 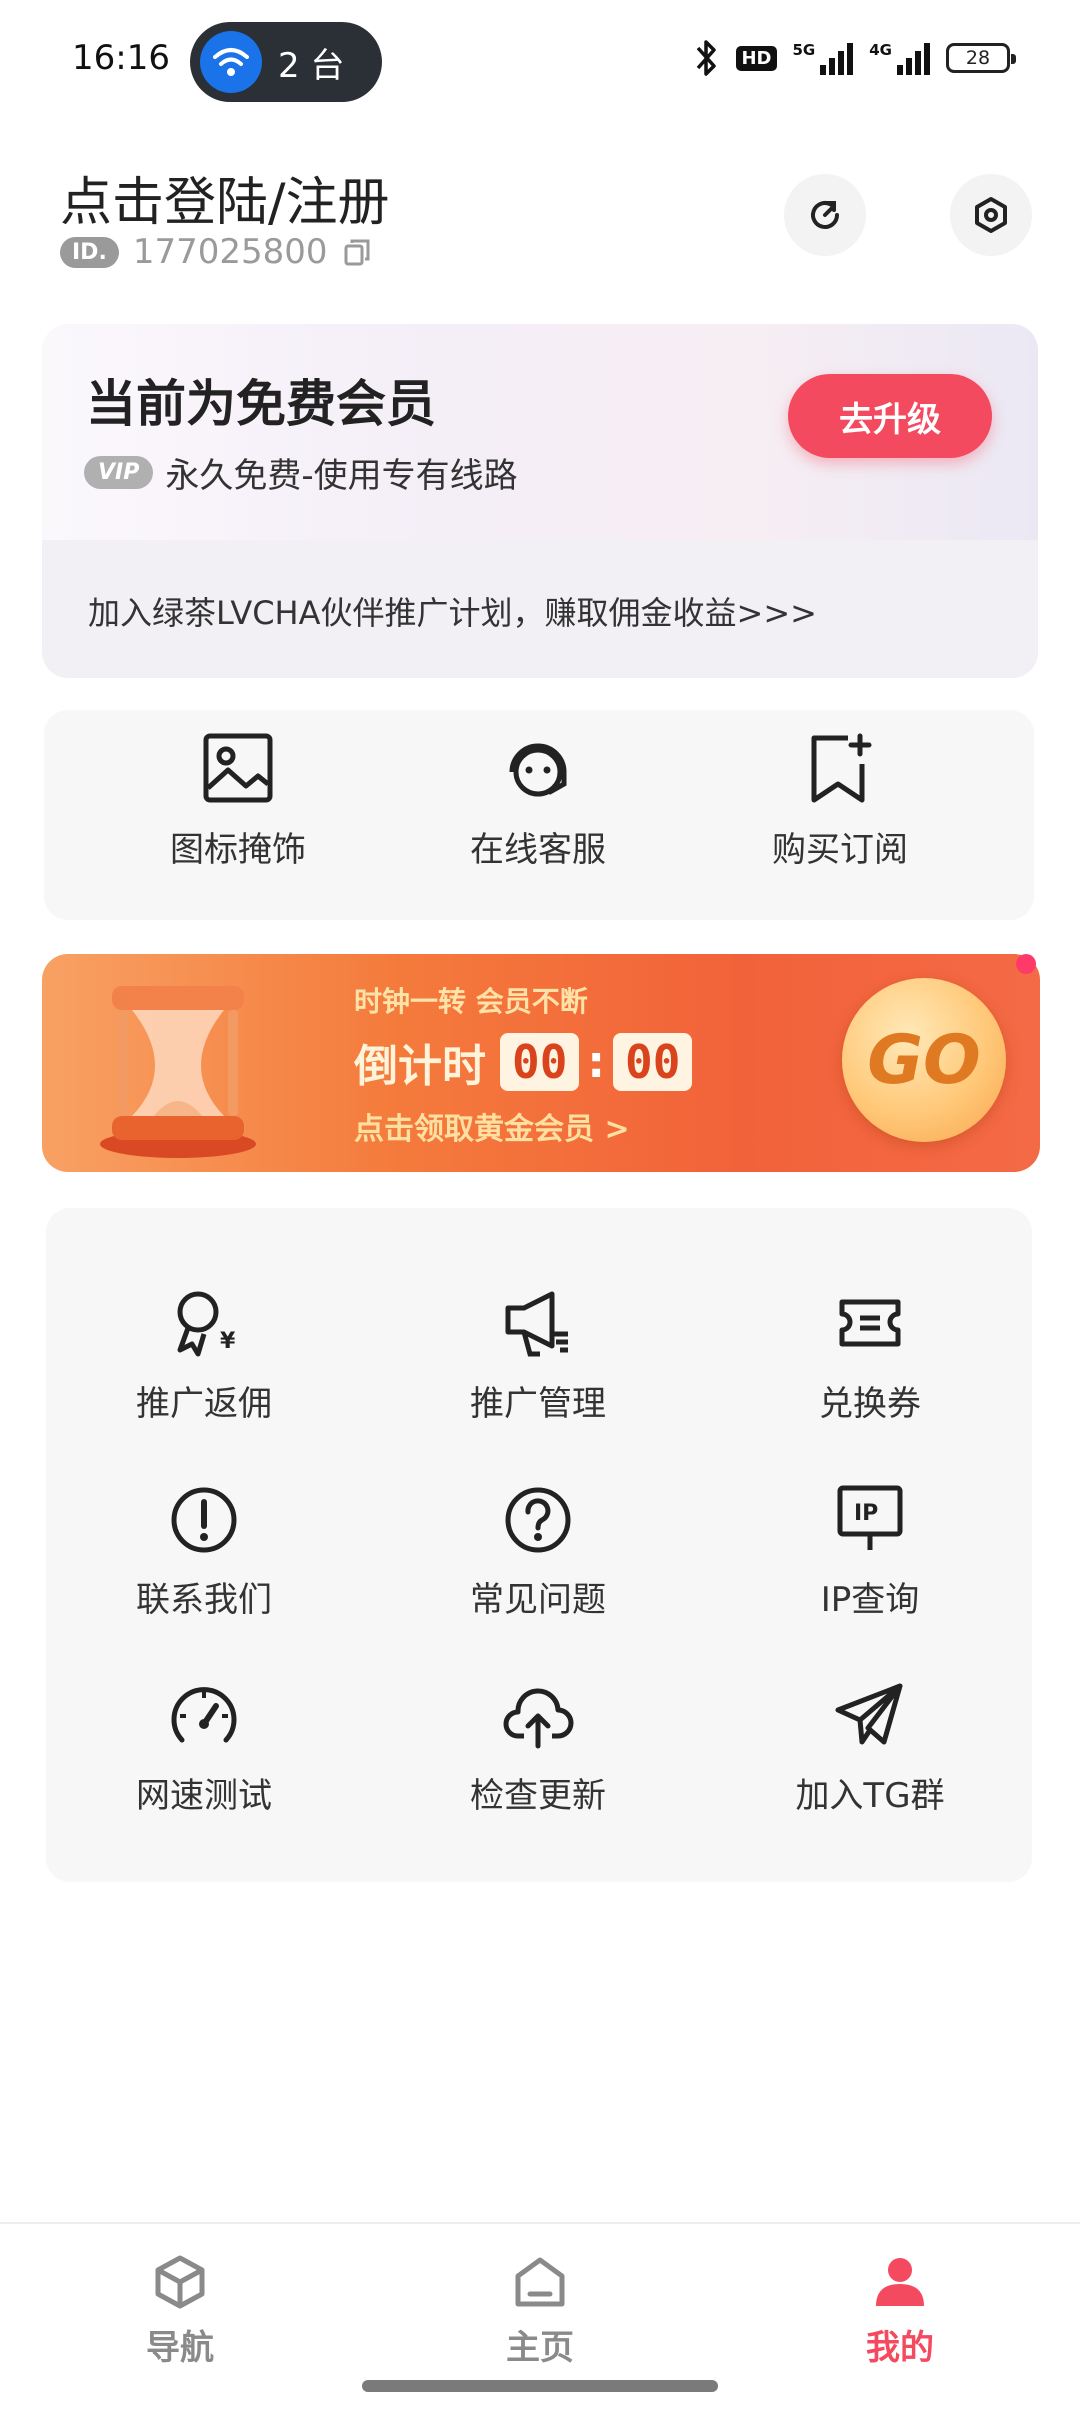 What do you see at coordinates (870, 1748) in the screenshot?
I see `feature-join-telegram: 加入TG群` at bounding box center [870, 1748].